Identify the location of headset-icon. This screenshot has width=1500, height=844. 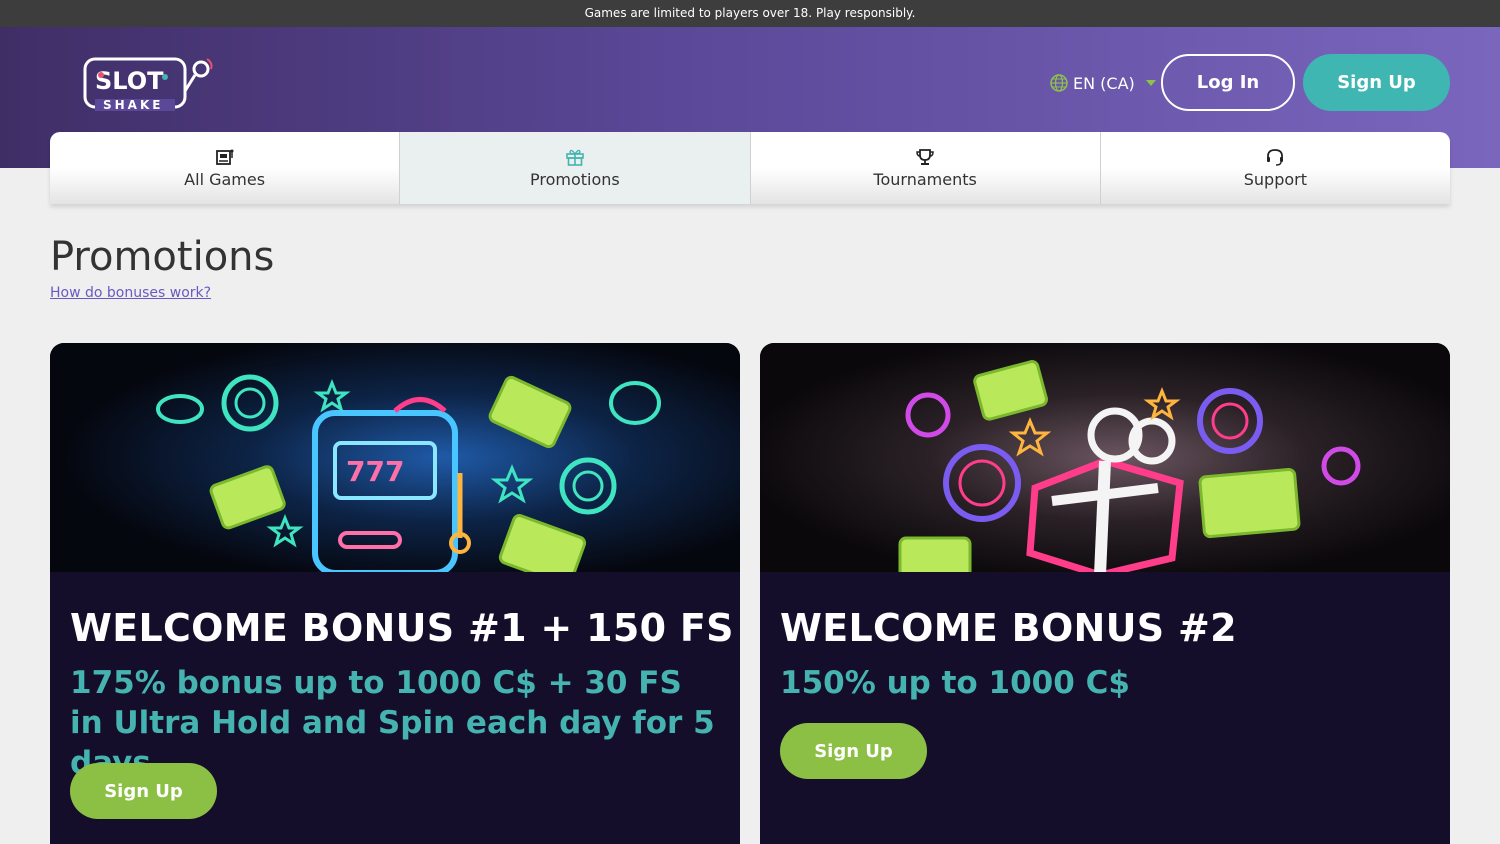
(1275, 157).